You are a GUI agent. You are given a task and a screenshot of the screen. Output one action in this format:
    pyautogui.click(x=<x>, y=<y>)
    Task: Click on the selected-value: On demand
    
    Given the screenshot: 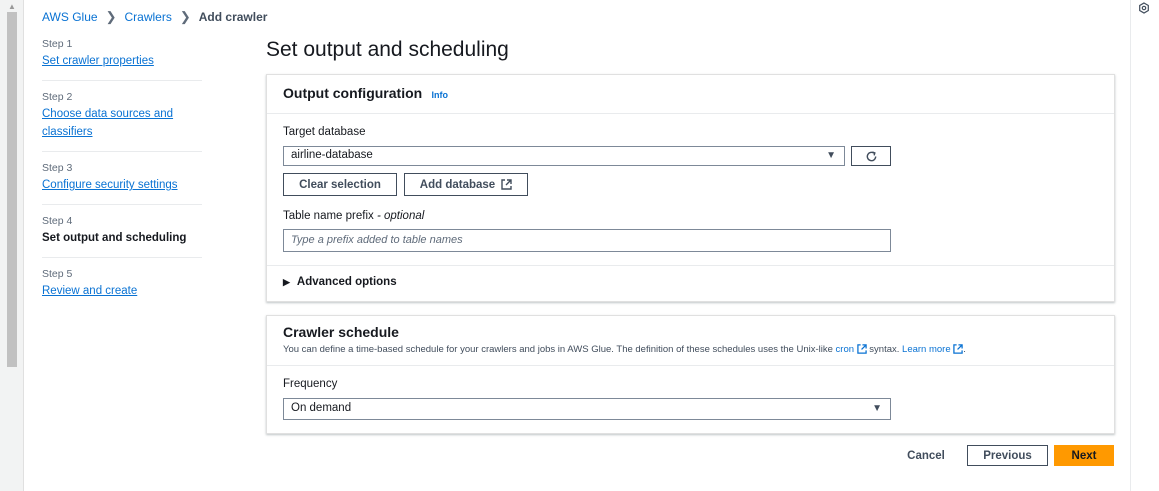 What is the action you would take?
    pyautogui.click(x=321, y=408)
    